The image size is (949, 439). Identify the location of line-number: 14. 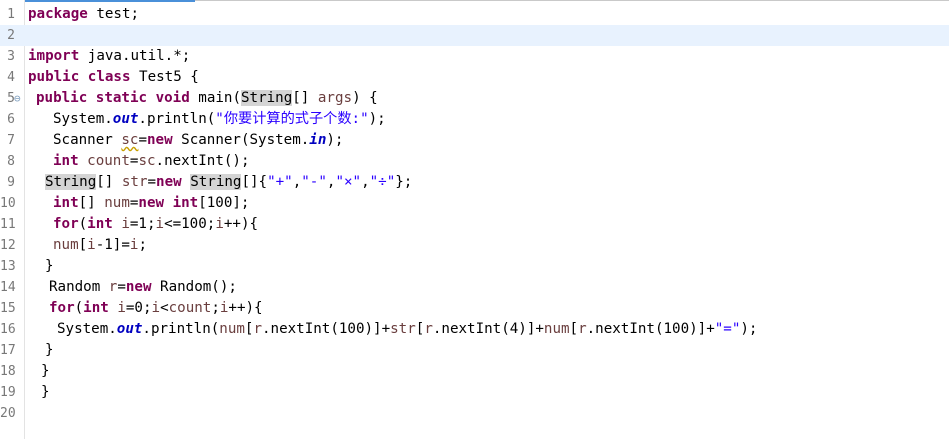
(8, 287).